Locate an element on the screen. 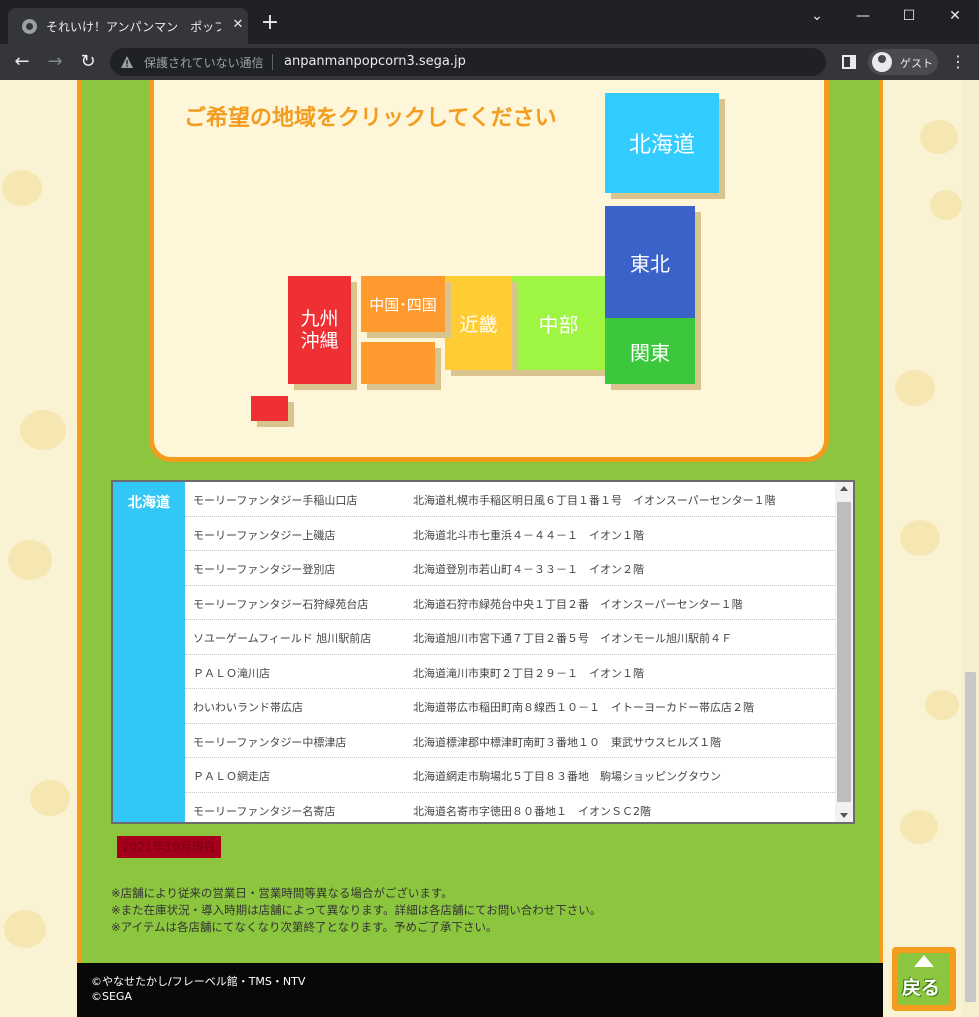  region-chugoku-shikoku-label: 中国･四国 is located at coordinates (403, 304).